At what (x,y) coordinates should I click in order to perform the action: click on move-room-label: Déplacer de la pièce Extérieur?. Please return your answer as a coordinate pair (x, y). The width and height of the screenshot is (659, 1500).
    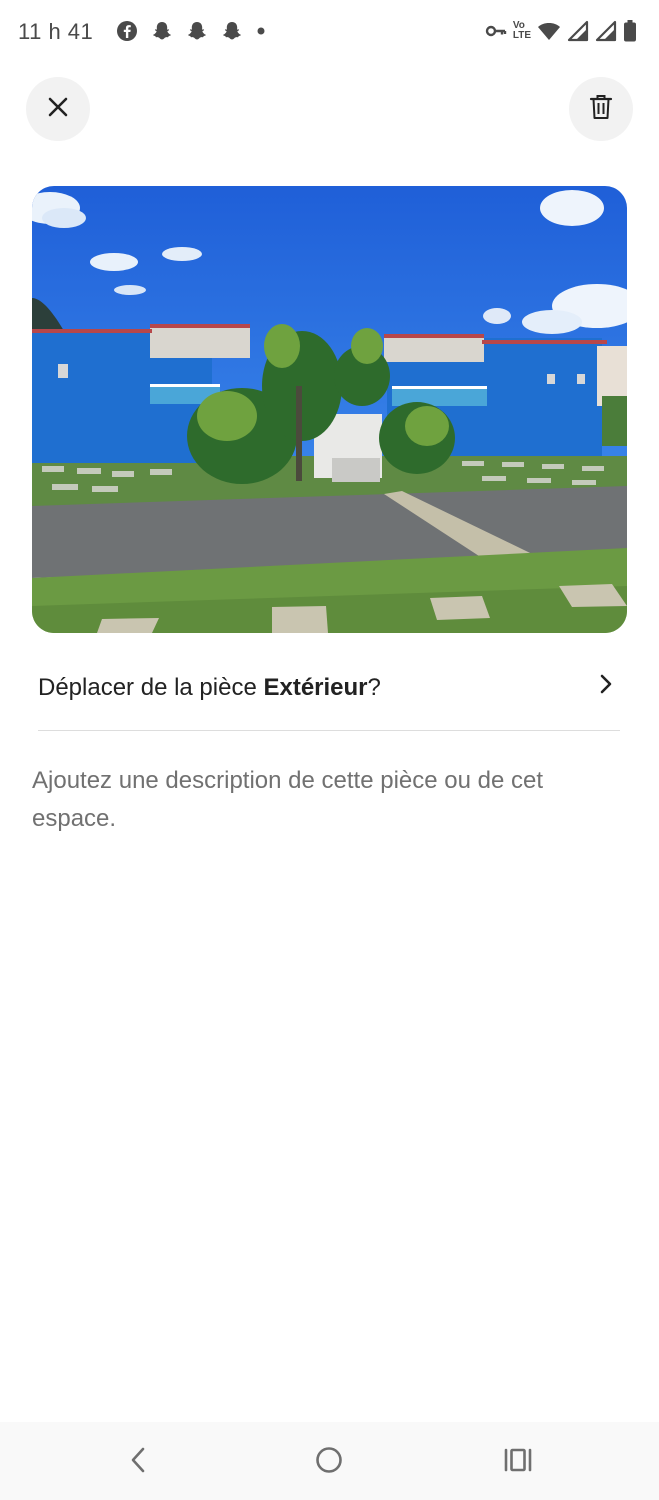
    Looking at the image, I should click on (209, 688).